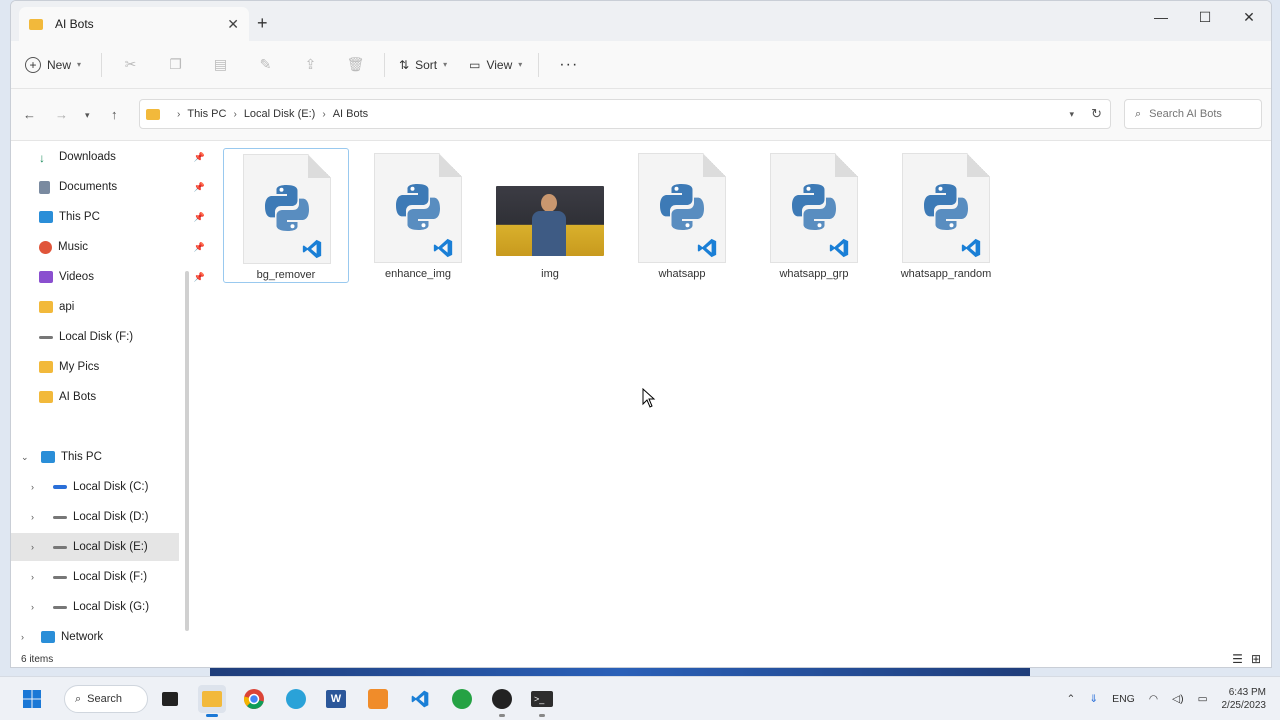  What do you see at coordinates (1249, 17) in the screenshot?
I see `close-window-button: ✕` at bounding box center [1249, 17].